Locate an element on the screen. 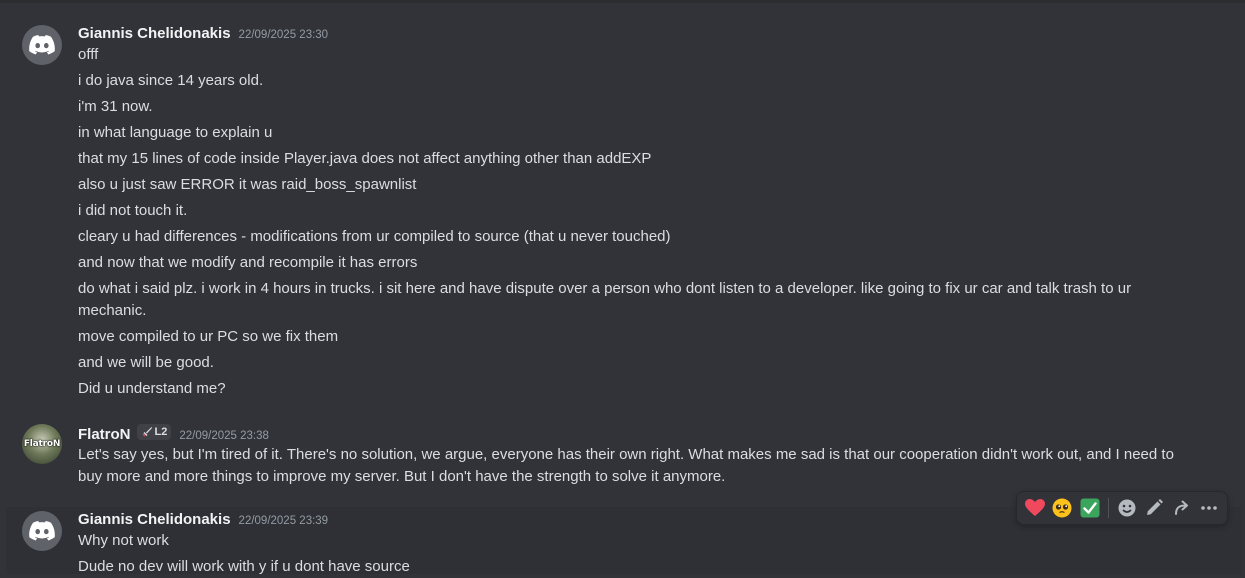 The height and width of the screenshot is (578, 1245). username: FlatroN is located at coordinates (104, 434).